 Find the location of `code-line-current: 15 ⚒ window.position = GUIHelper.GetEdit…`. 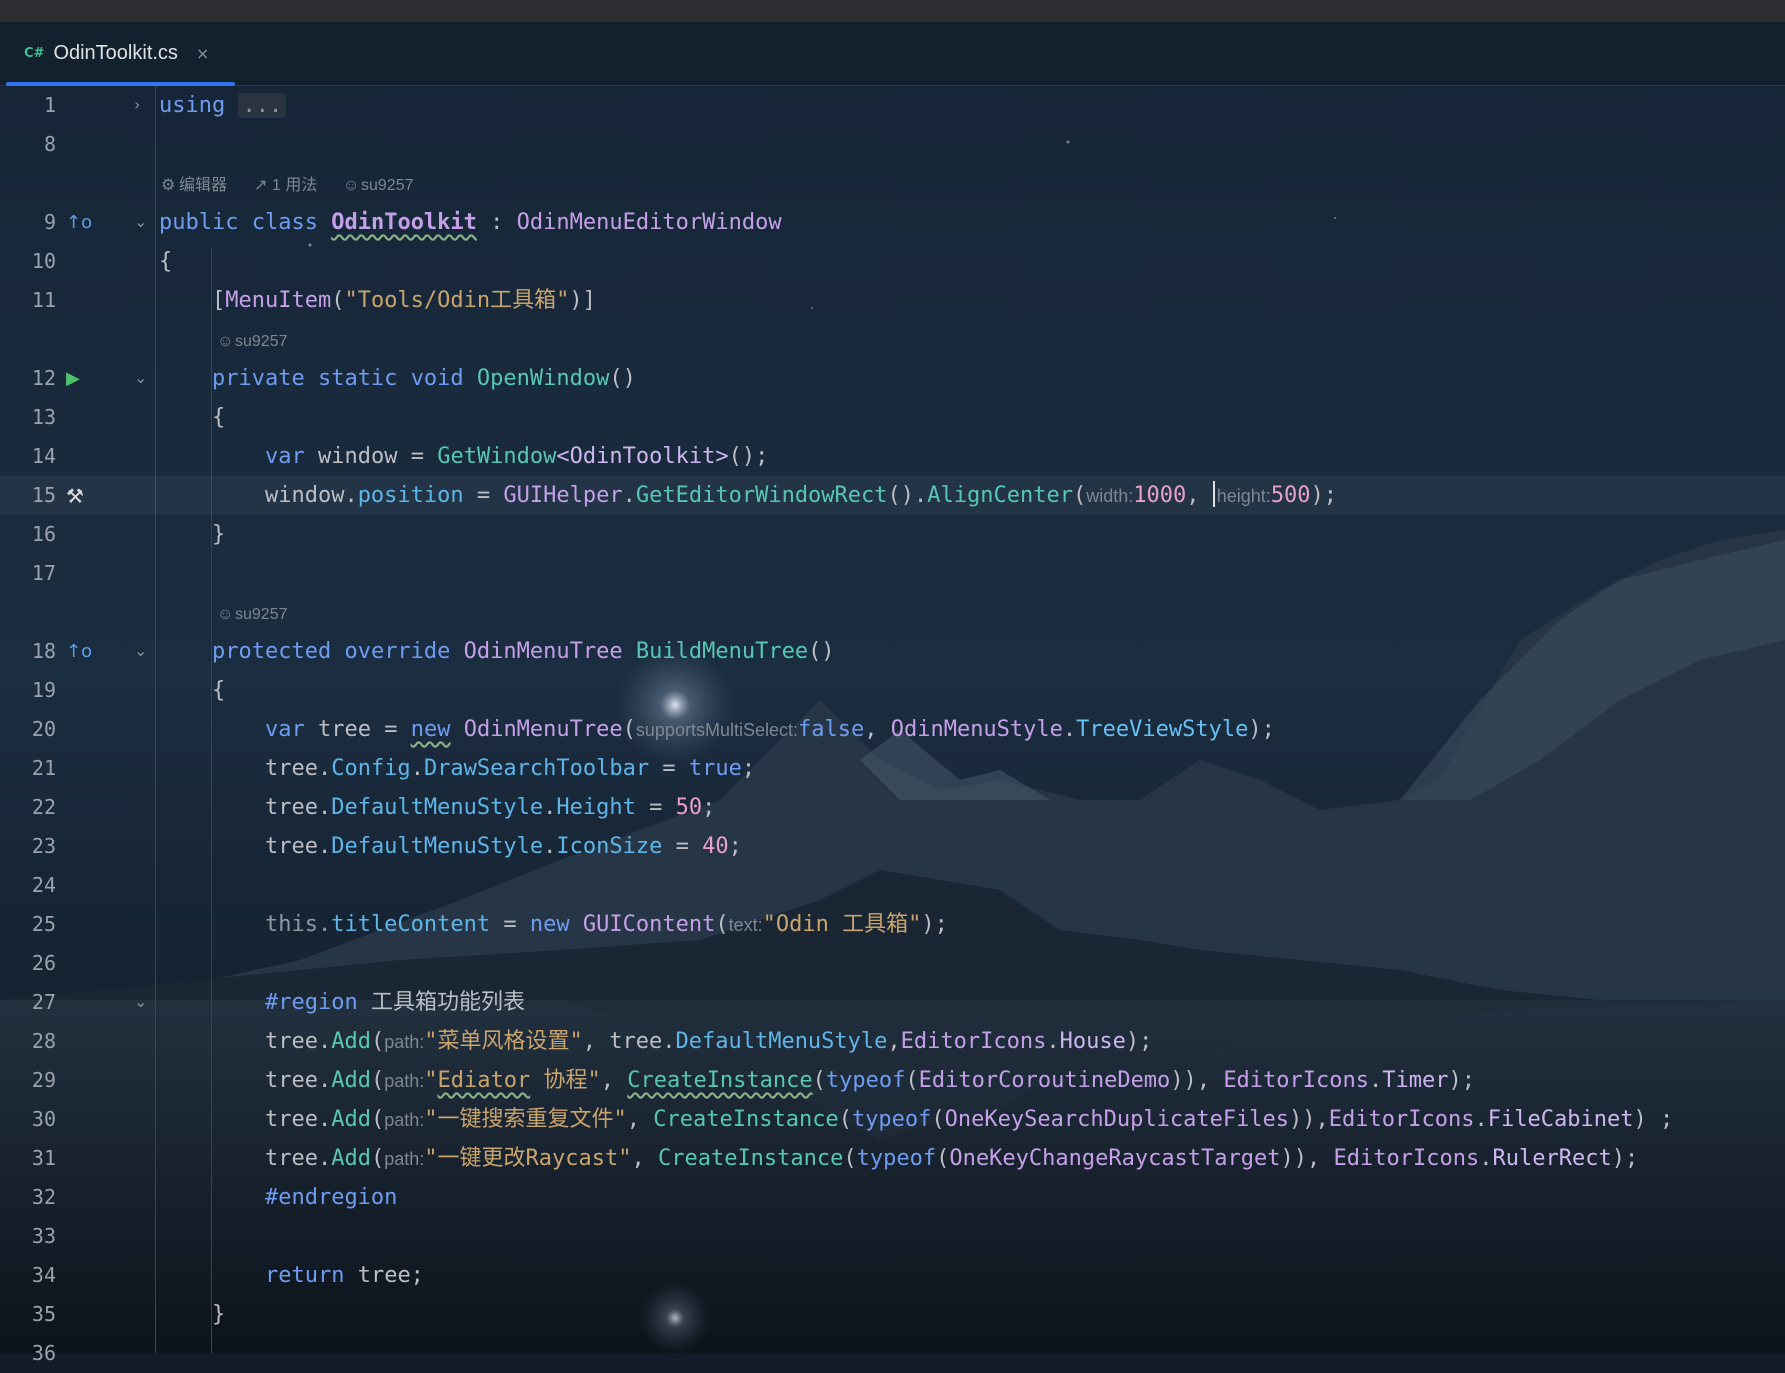

code-line-current: 15 ⚒ window.position = GUIHelper.GetEdit… is located at coordinates (892, 495).